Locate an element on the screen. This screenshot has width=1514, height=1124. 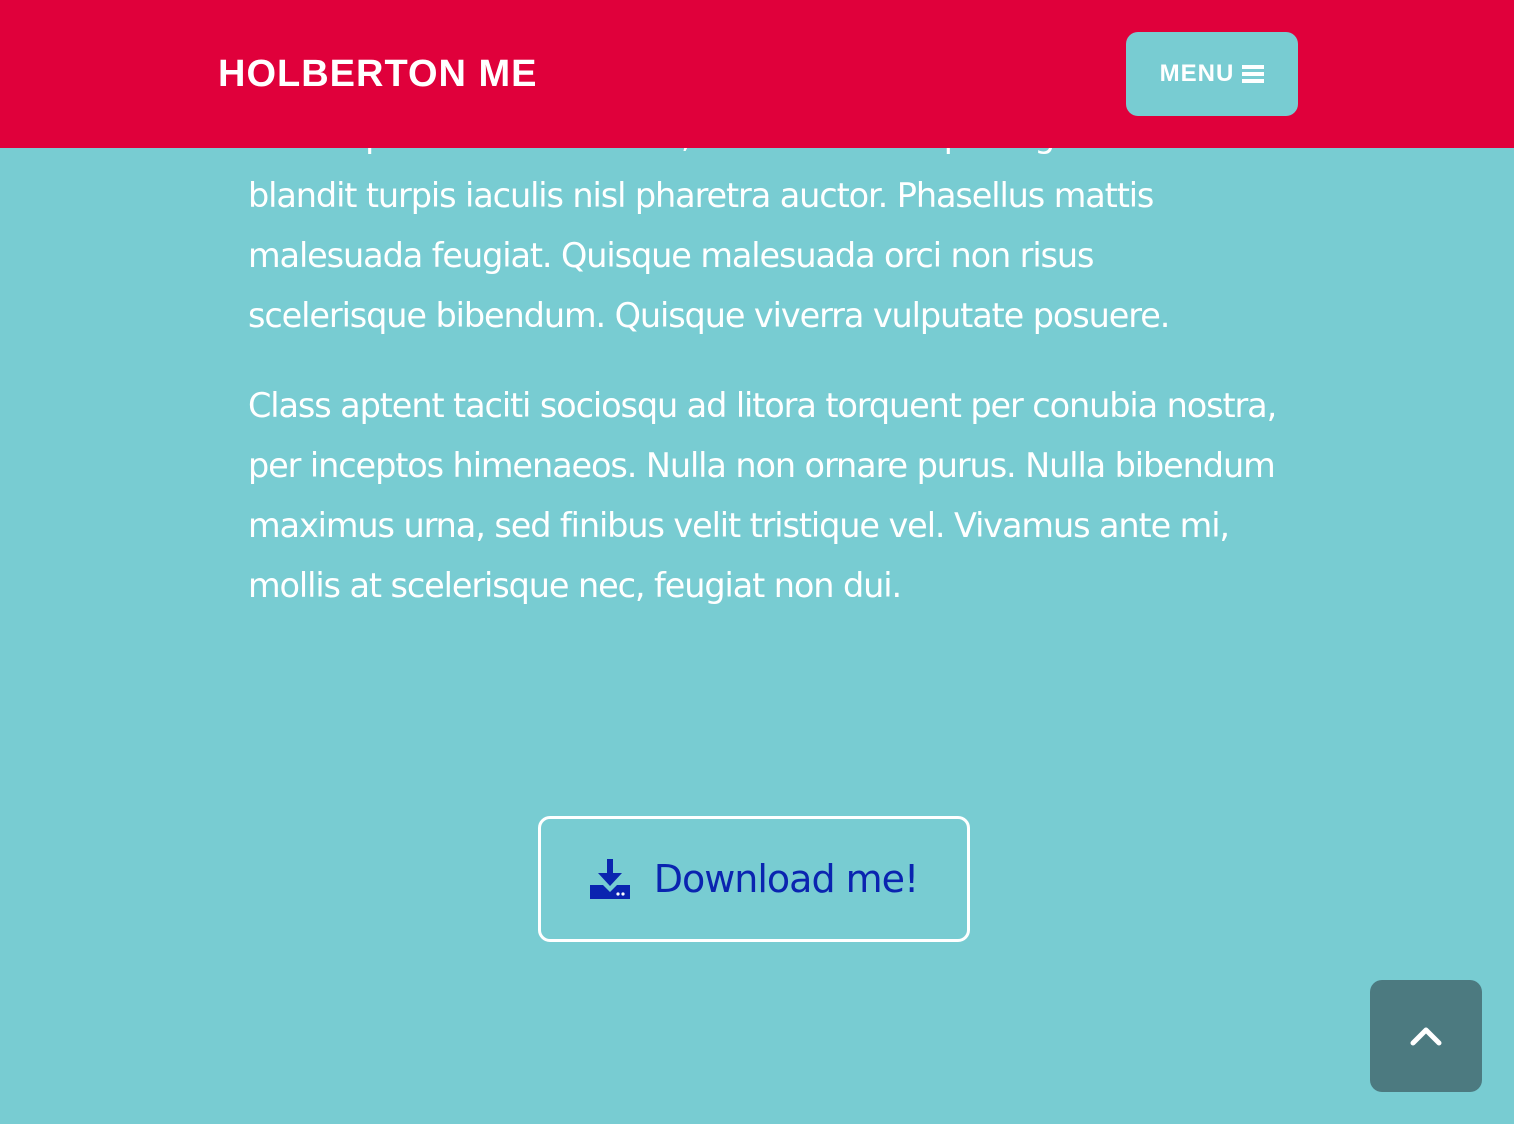
chevron-up-icon is located at coordinates (1426, 1036).